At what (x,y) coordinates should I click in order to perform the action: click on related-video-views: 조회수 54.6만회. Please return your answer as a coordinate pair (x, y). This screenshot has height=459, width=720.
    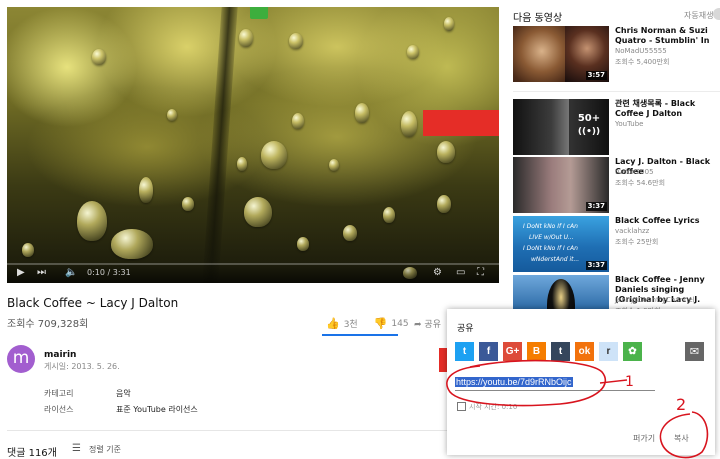
    Looking at the image, I should click on (640, 183).